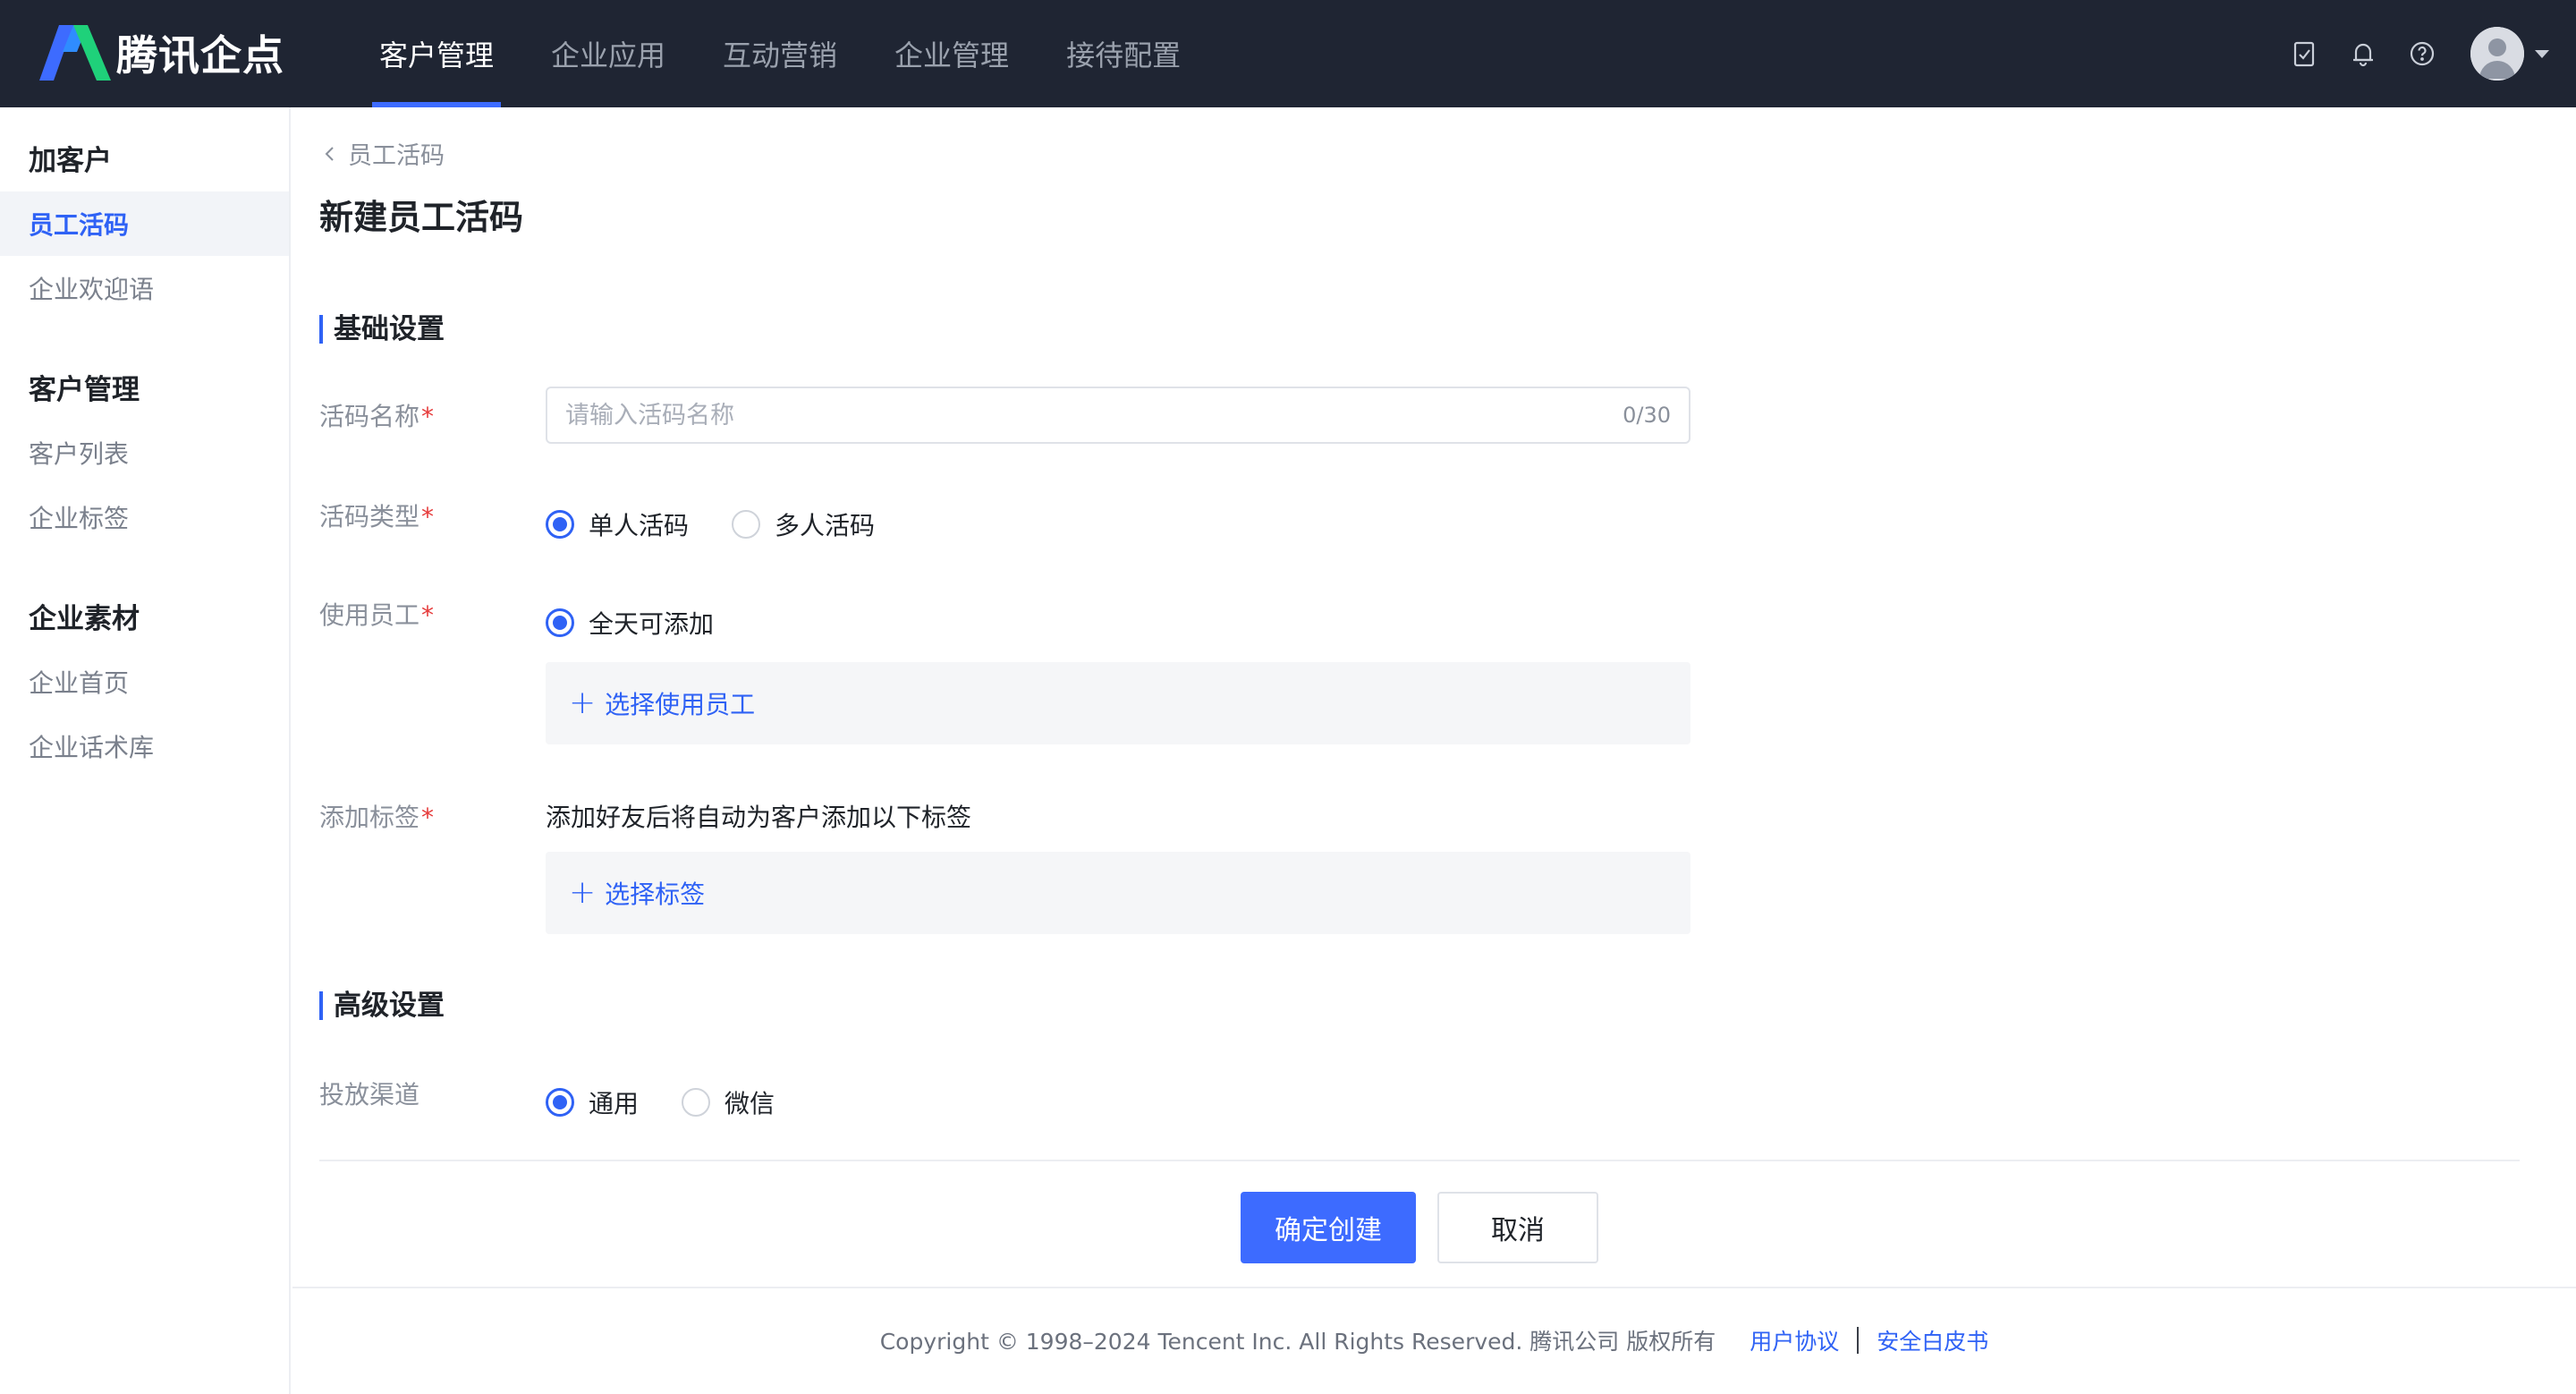 Image resolution: width=2576 pixels, height=1394 pixels. Describe the element at coordinates (2363, 53) in the screenshot. I see `bell-icon` at that location.